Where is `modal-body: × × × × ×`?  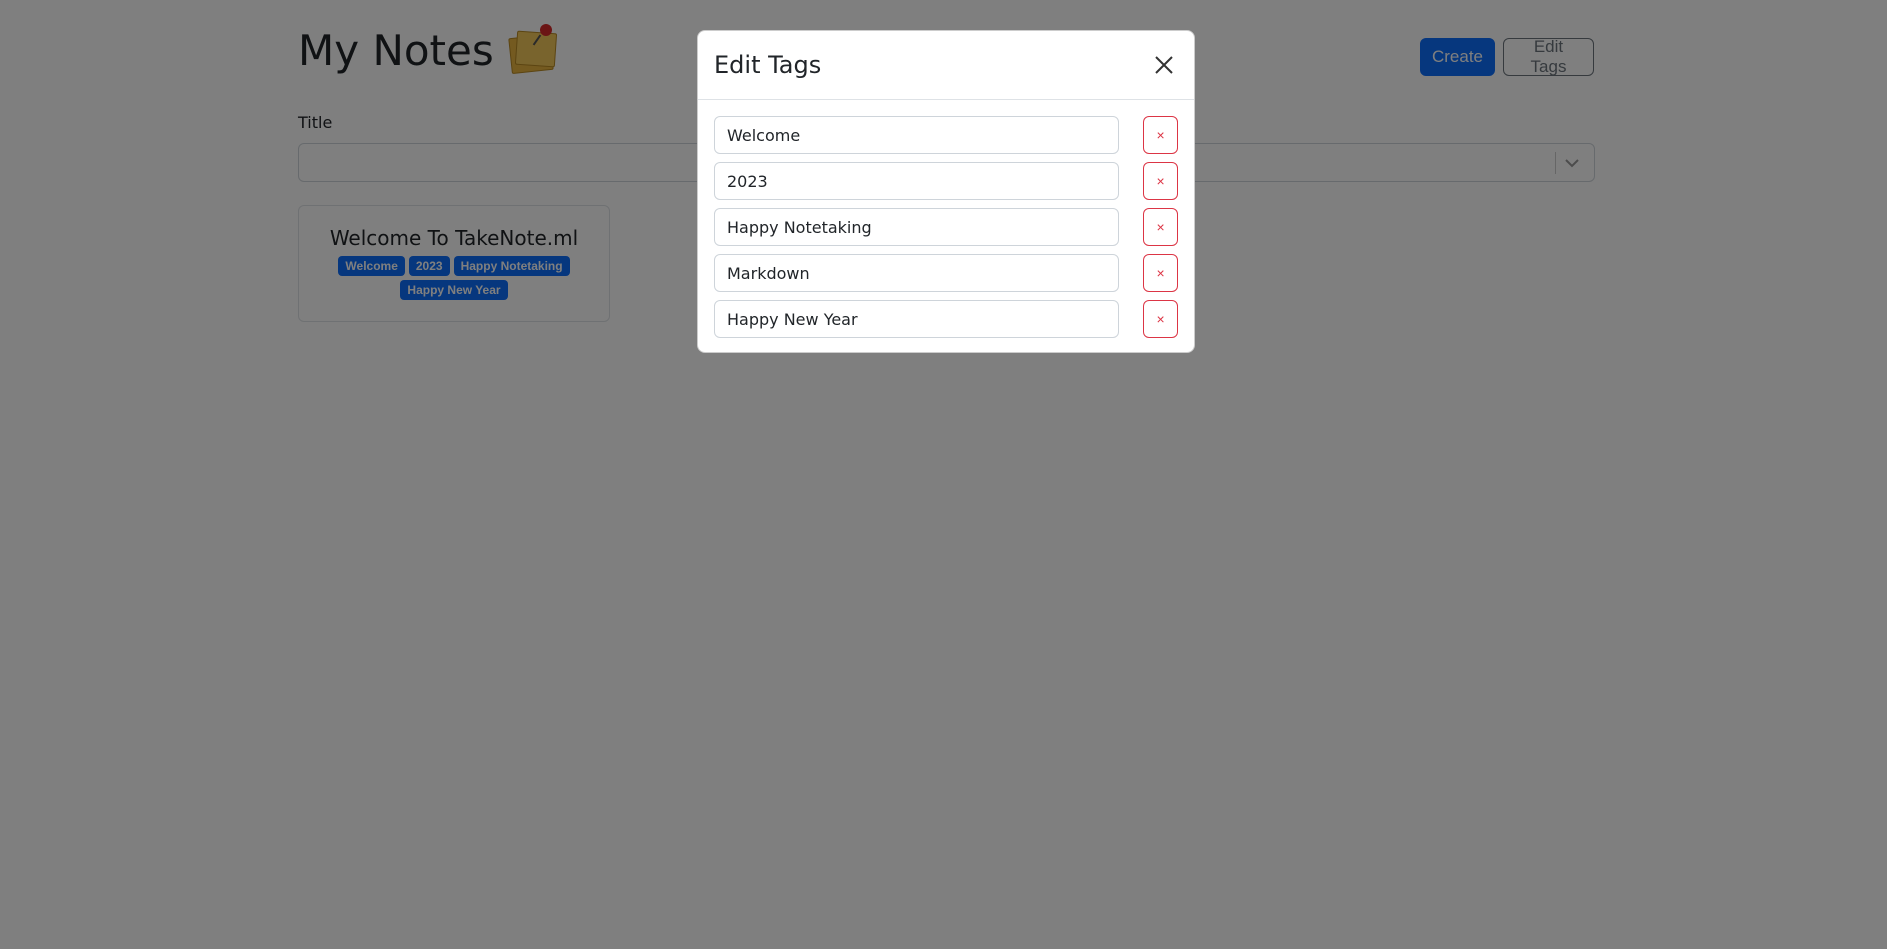 modal-body: × × × × × is located at coordinates (946, 219).